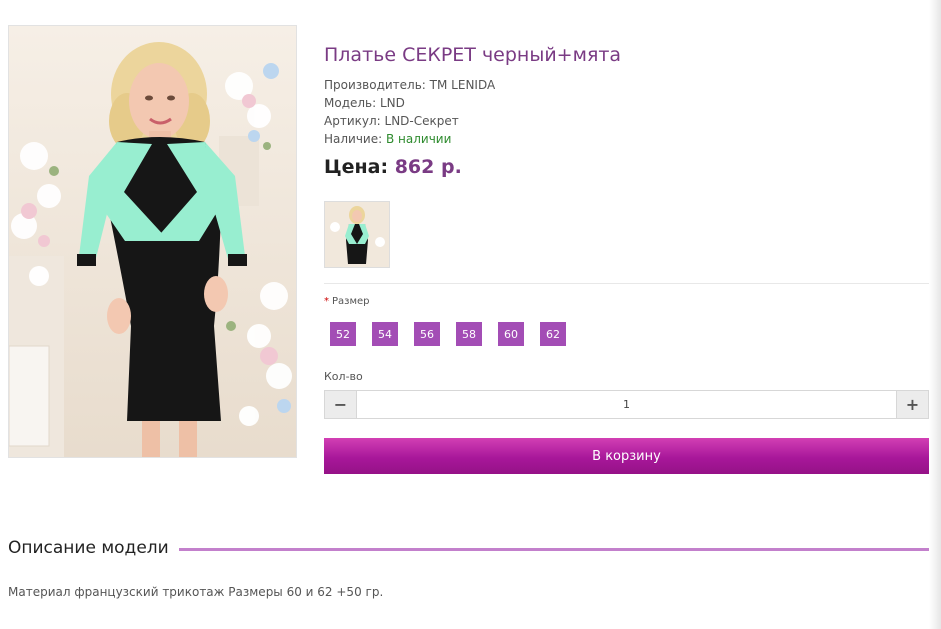 The height and width of the screenshot is (629, 941). Describe the element at coordinates (553, 334) in the screenshot. I see `size-option-62: 62` at that location.